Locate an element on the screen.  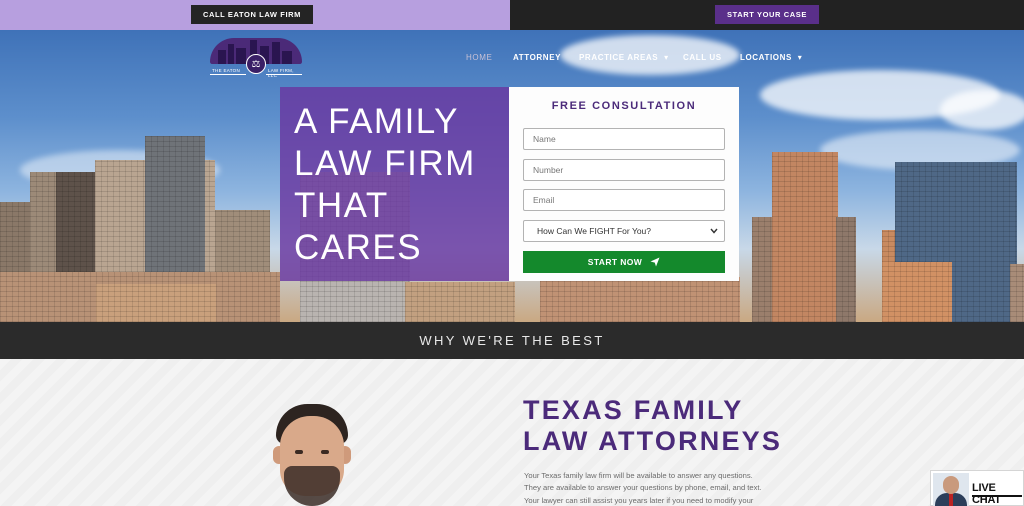
top-bar: CALL EATON LAW FIRM START YOUR CASE is located at coordinates (512, 15).